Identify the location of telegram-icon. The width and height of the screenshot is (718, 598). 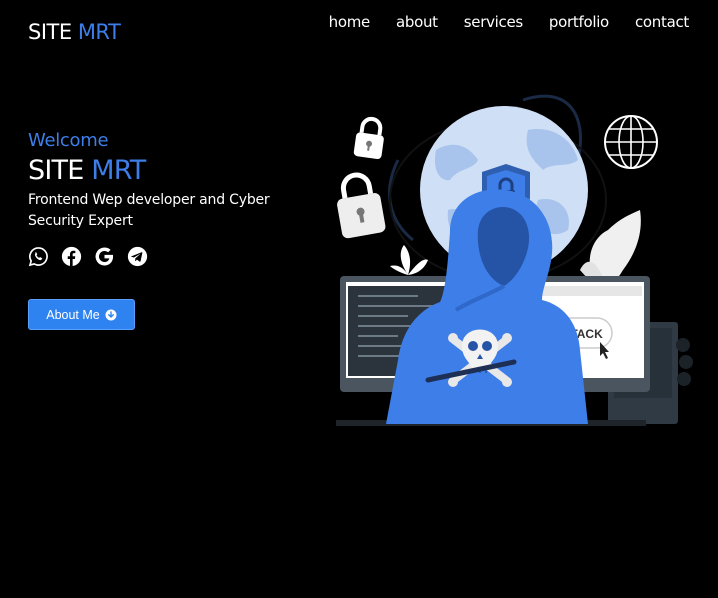
(137, 256).